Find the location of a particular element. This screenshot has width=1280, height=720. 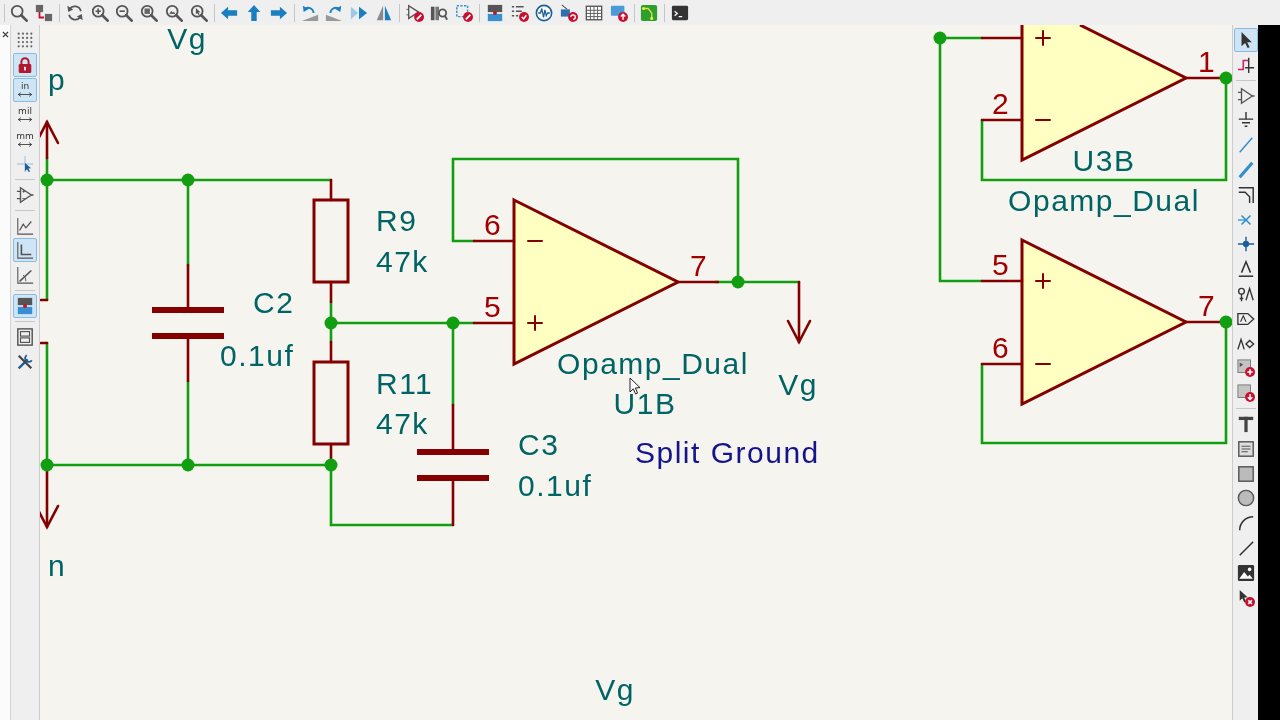

image-icon is located at coordinates (1245, 572).